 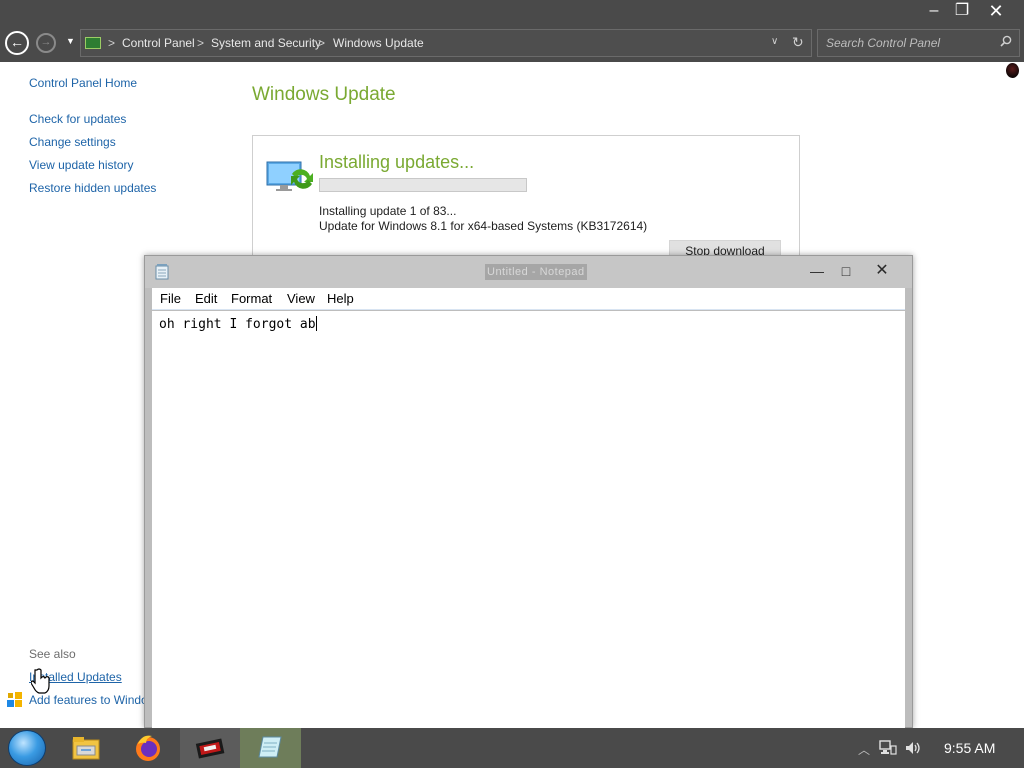 I want to click on taskbar-game, so click(x=210, y=748).